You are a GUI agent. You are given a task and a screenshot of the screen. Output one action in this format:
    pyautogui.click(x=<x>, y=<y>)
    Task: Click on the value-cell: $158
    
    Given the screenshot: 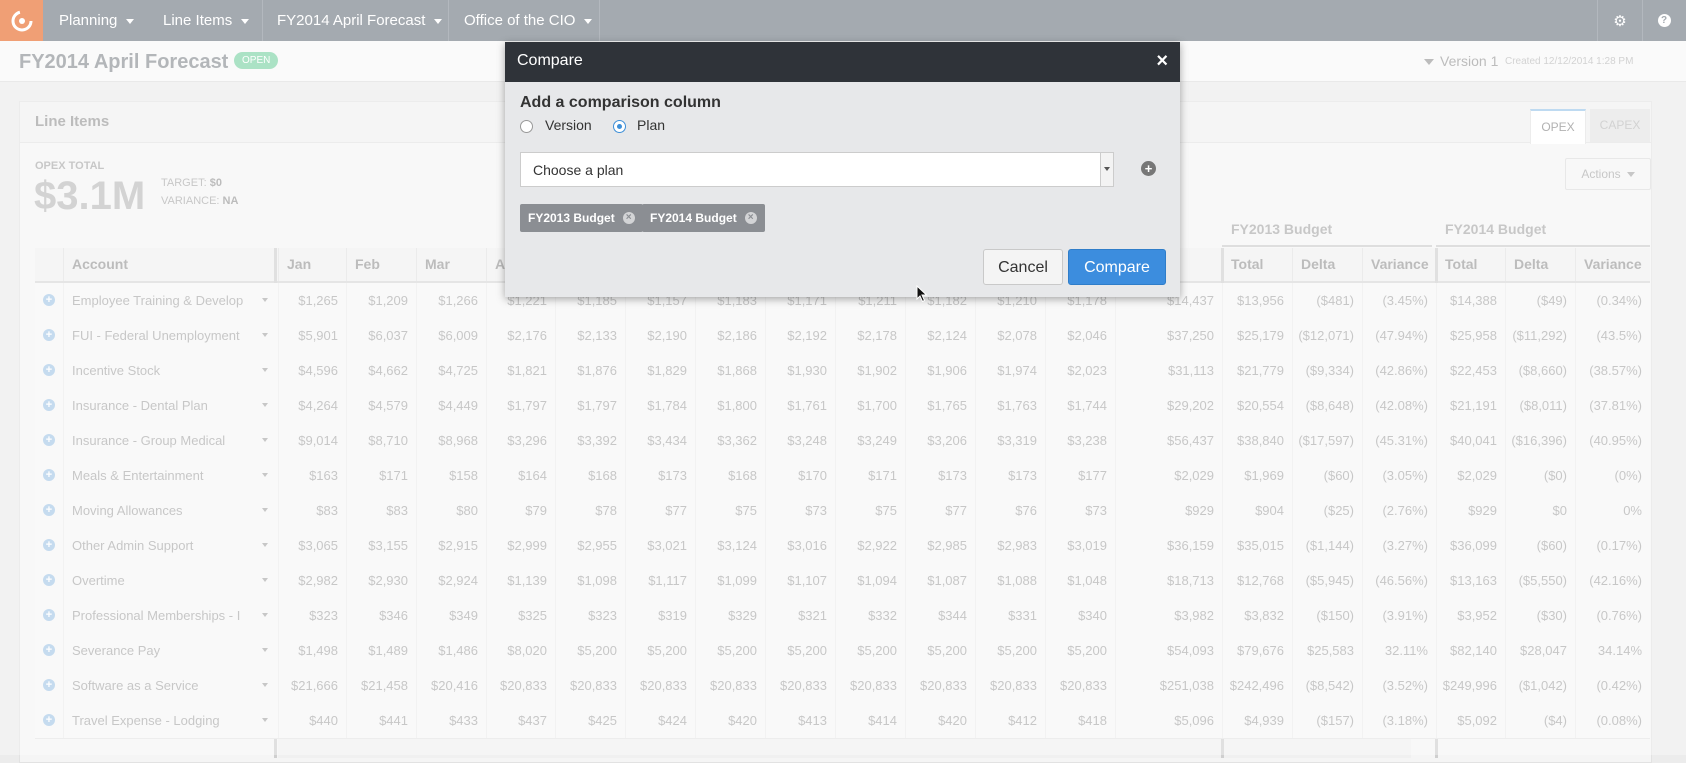 What is the action you would take?
    pyautogui.click(x=451, y=475)
    